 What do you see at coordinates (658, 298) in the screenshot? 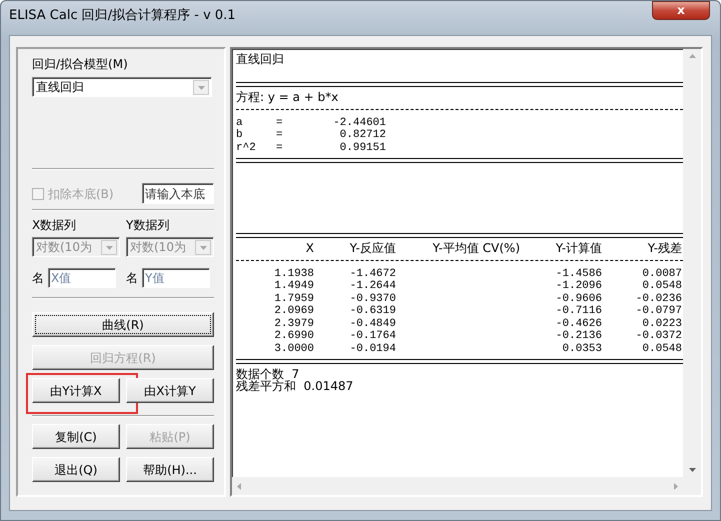
I see `table-cell-text: -0.0236` at bounding box center [658, 298].